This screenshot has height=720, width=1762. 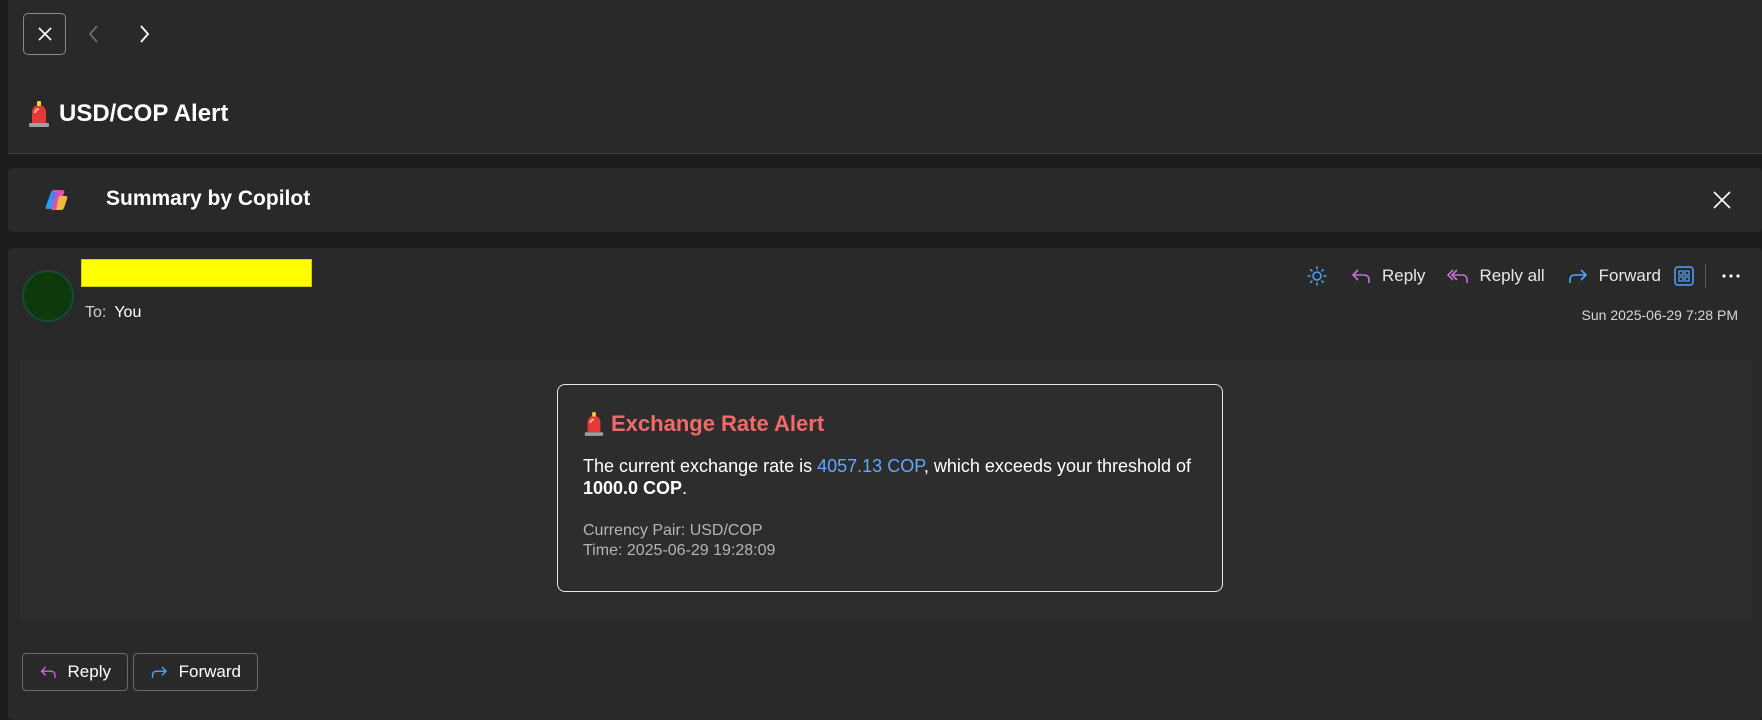 I want to click on previous-message-button, so click(x=93, y=34).